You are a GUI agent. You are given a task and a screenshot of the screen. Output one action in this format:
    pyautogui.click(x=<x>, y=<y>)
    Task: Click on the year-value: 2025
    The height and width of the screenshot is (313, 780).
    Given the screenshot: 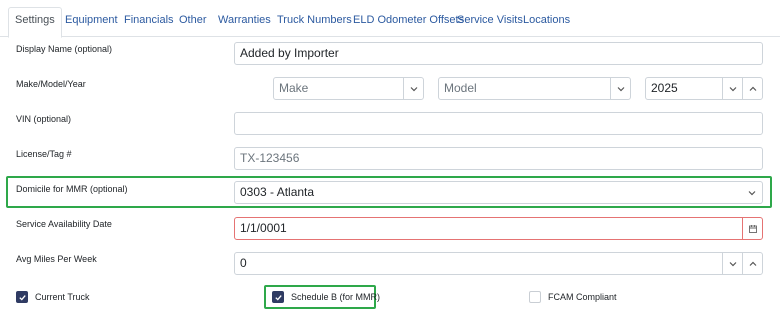 What is the action you would take?
    pyautogui.click(x=664, y=88)
    